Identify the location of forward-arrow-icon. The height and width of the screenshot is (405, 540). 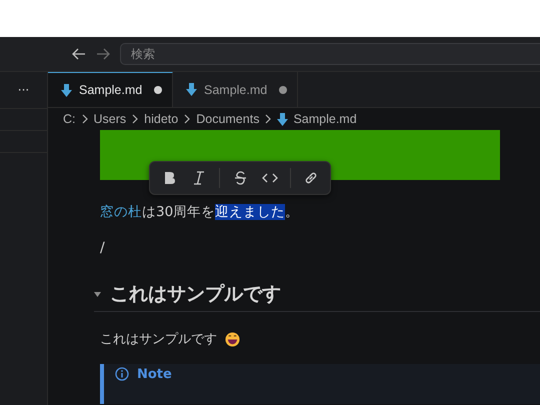
(103, 54).